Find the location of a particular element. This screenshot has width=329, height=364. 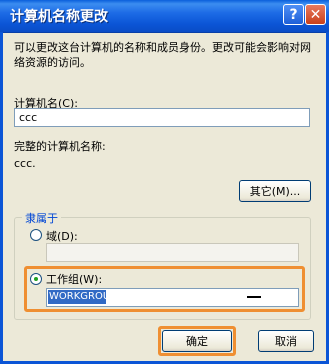

cancel-button-label: 取消 is located at coordinates (286, 341).